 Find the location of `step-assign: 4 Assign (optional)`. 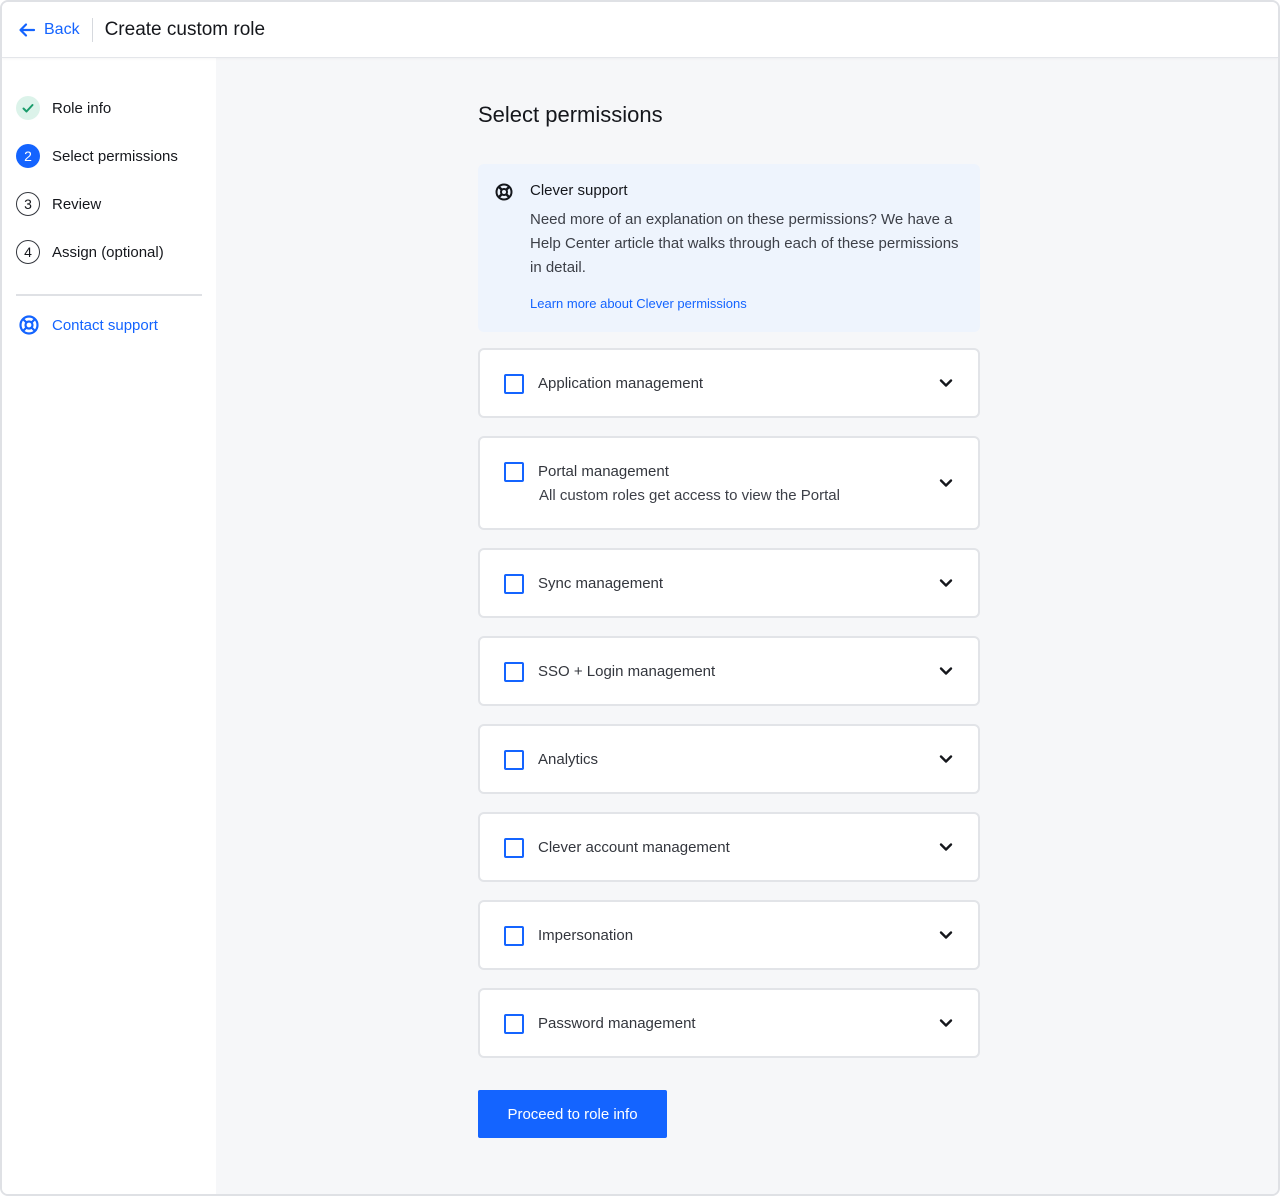

step-assign: 4 Assign (optional) is located at coordinates (116, 252).